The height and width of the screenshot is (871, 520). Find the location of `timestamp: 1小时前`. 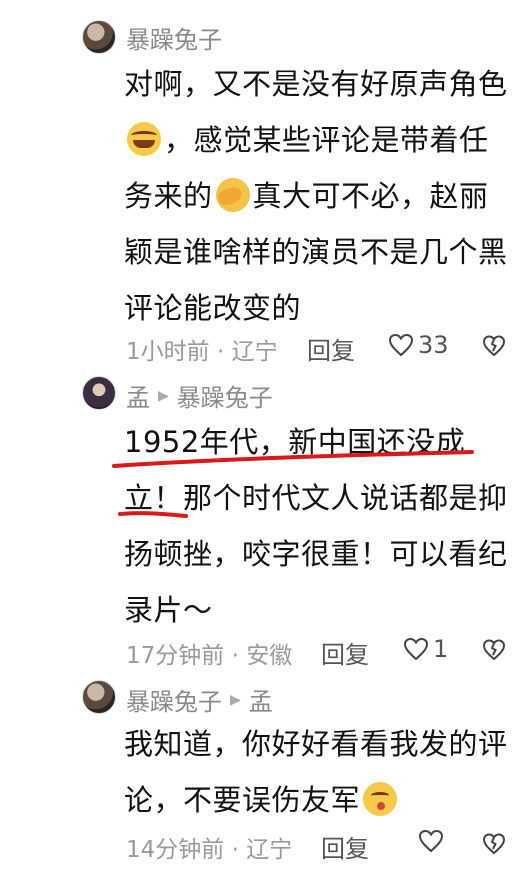

timestamp: 1小时前 is located at coordinates (168, 352).